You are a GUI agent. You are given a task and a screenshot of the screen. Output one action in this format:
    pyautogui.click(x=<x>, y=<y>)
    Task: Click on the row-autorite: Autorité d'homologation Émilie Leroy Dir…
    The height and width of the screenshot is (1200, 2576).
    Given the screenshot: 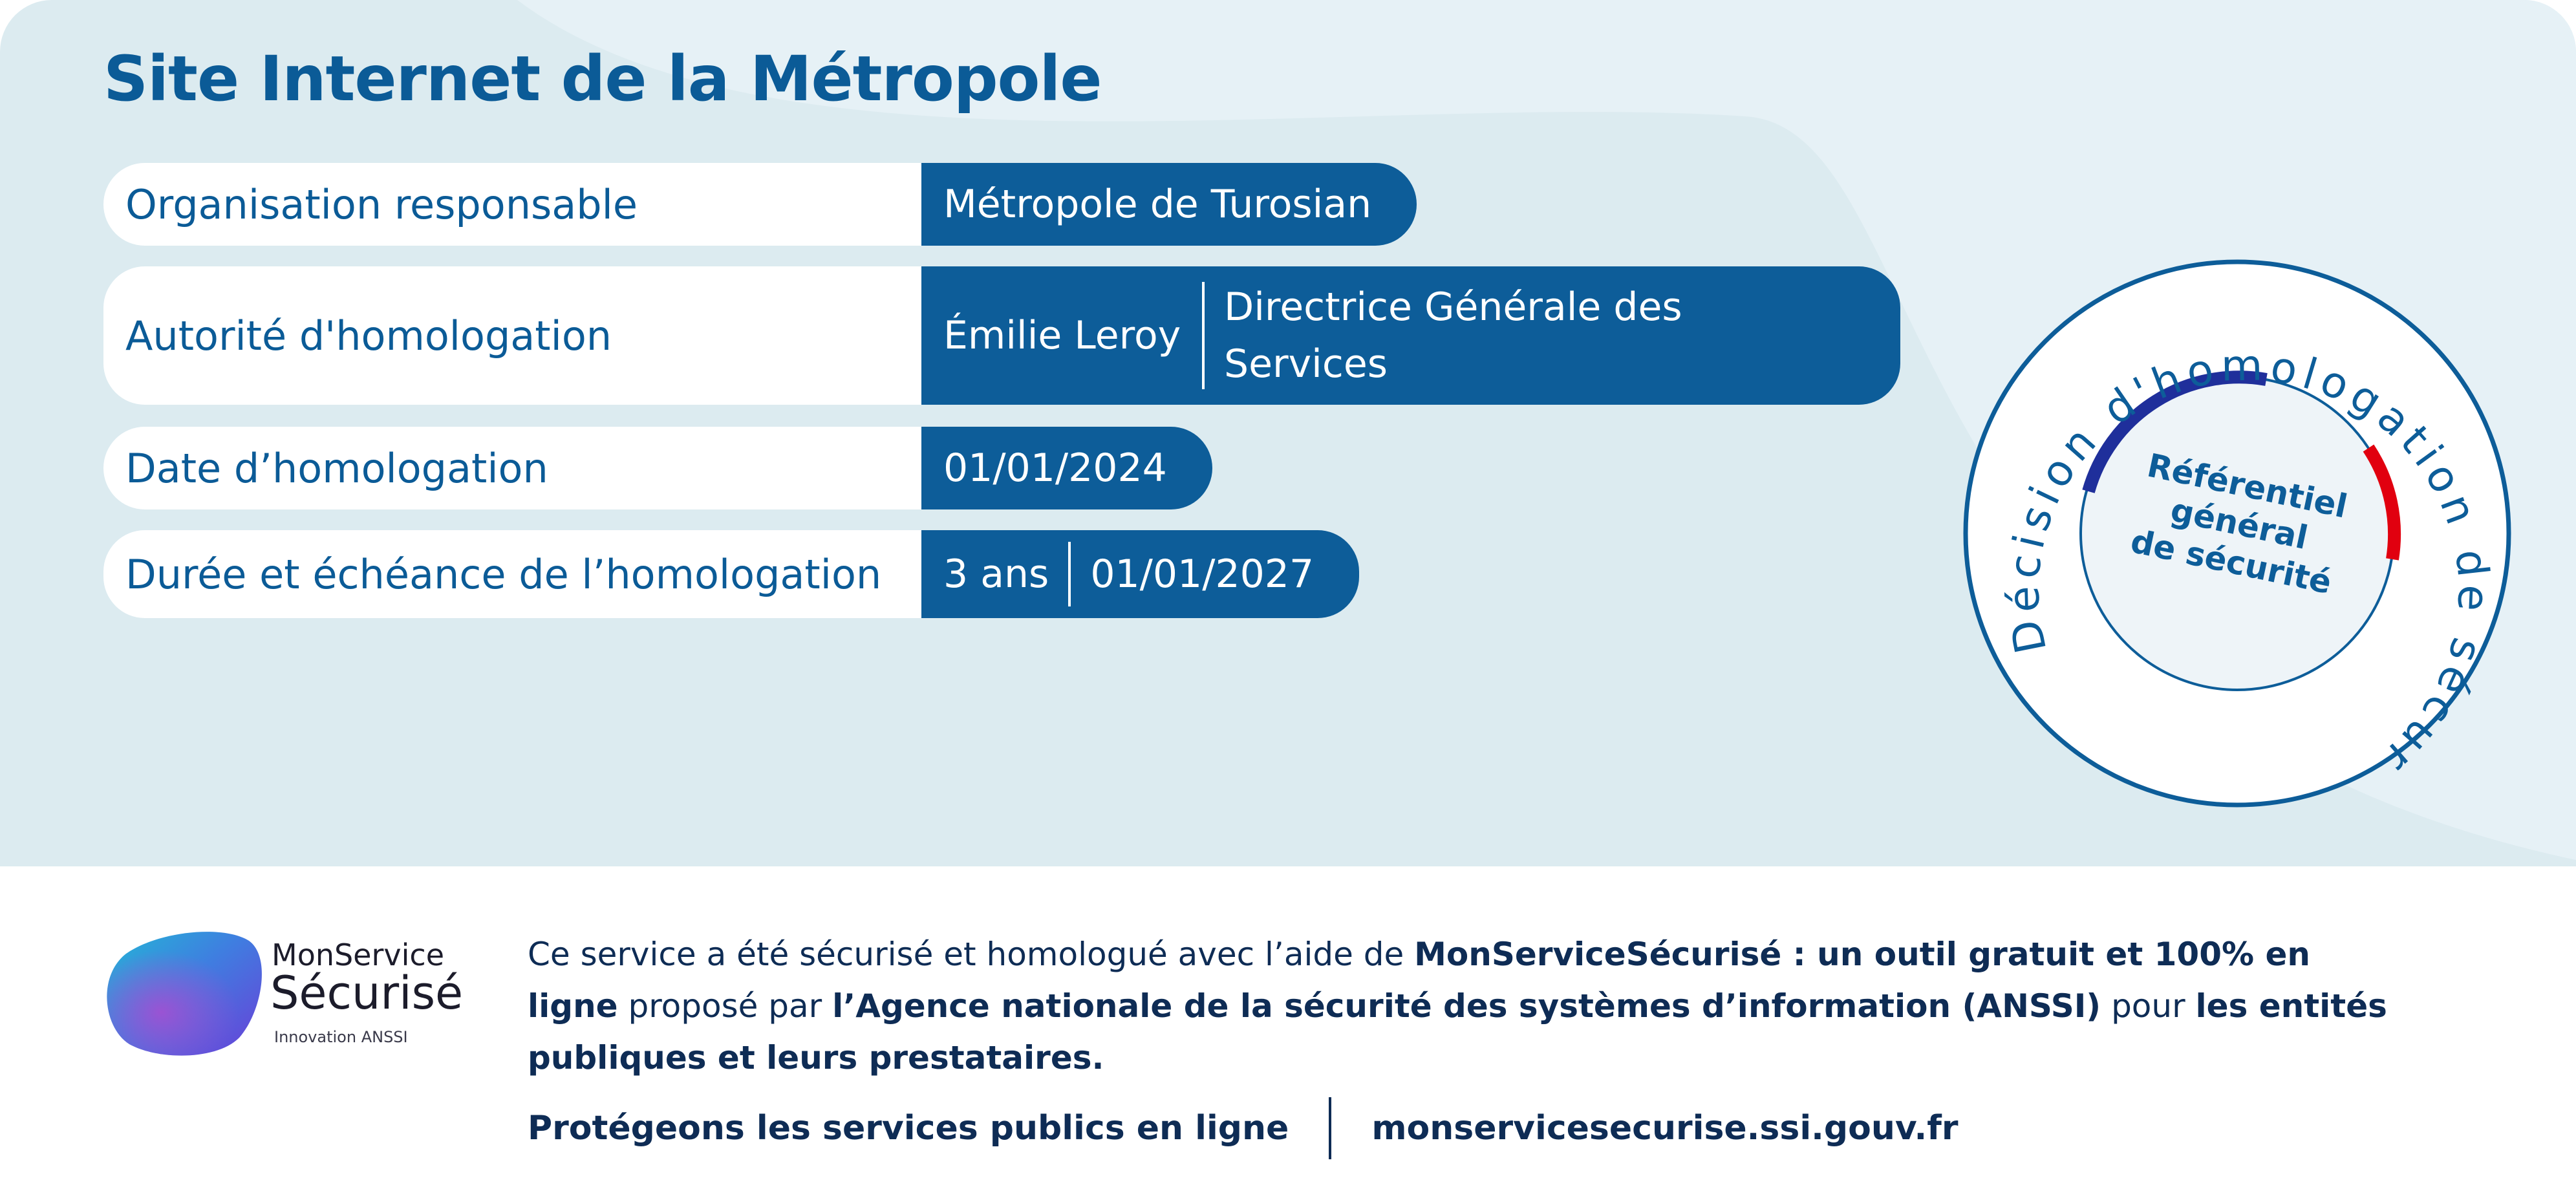 What is the action you would take?
    pyautogui.click(x=1001, y=335)
    